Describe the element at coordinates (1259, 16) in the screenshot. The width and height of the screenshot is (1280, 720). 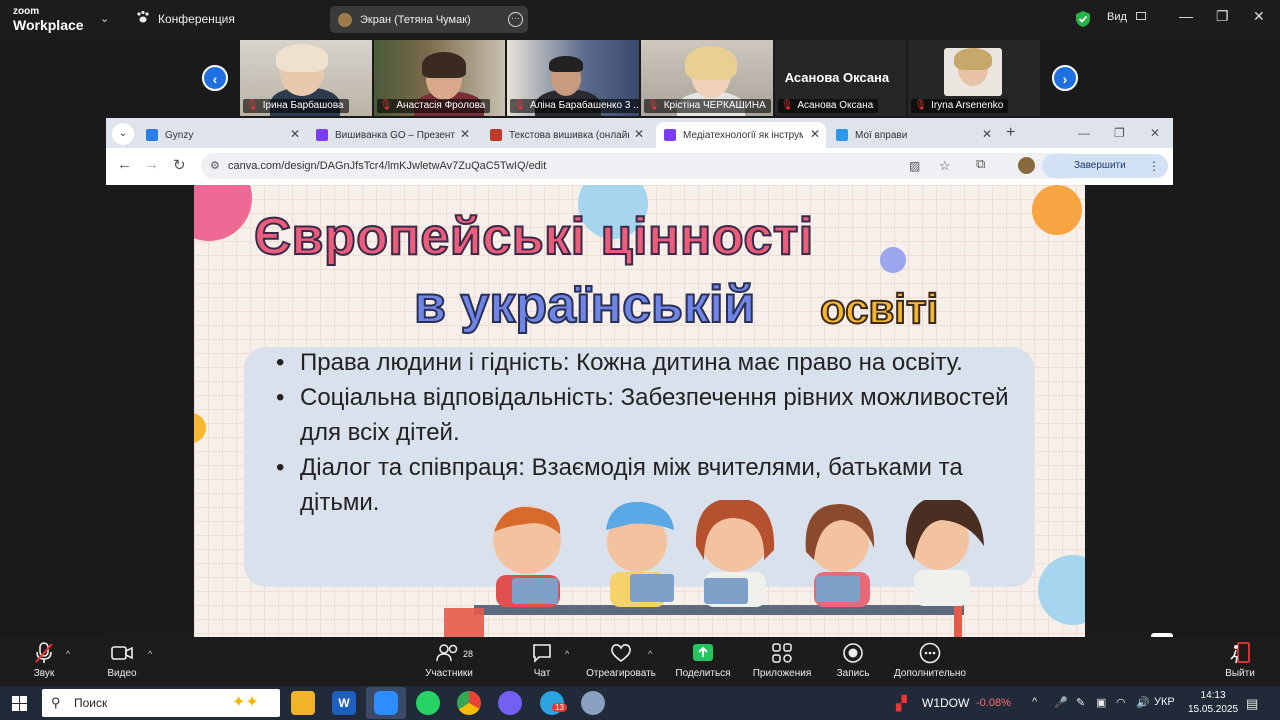
I see `close-icon: ✕` at that location.